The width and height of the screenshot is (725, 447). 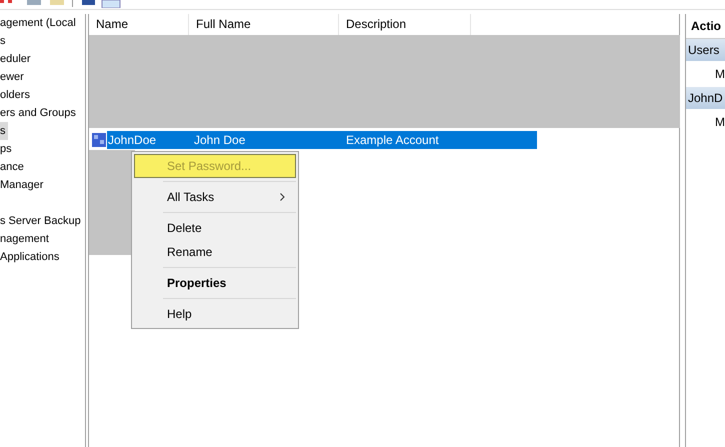 I want to click on tree-item: ewer, so click(x=13, y=77).